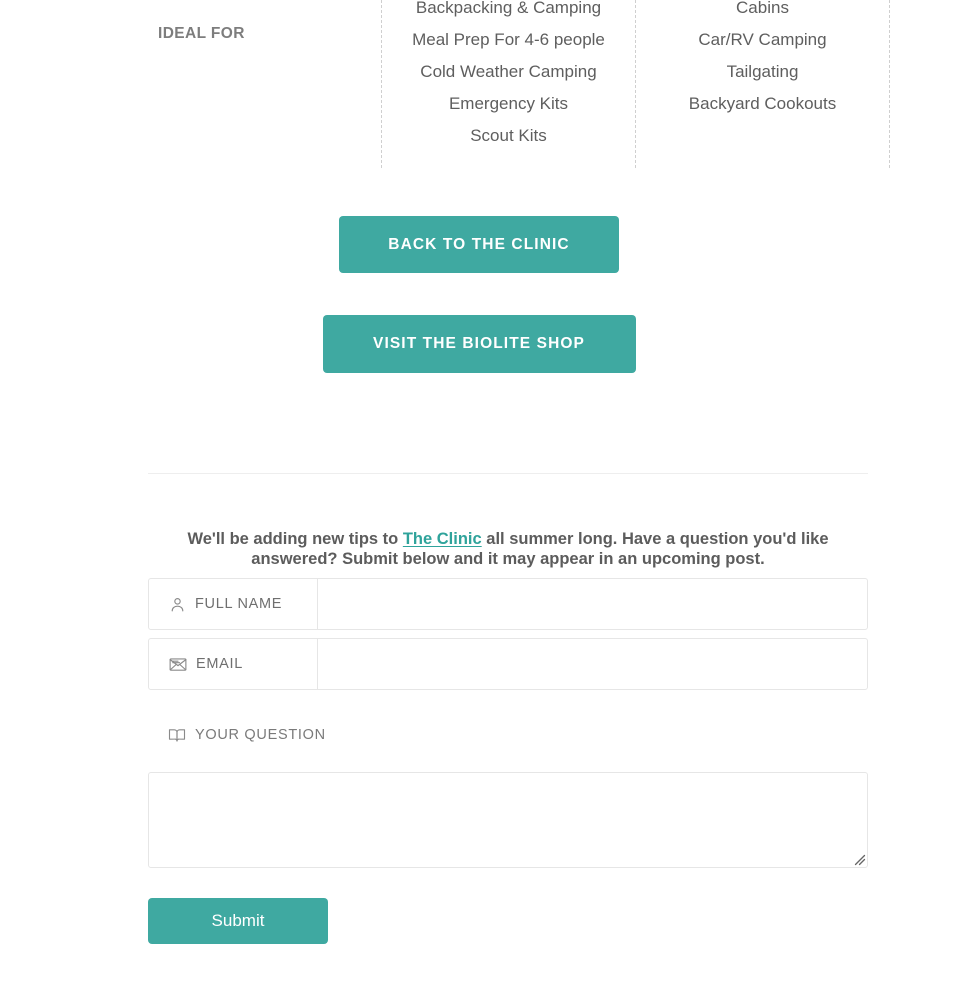 This screenshot has height=992, width=958. I want to click on spec-row-label-cell: IDEAL FOR, so click(264, 84).